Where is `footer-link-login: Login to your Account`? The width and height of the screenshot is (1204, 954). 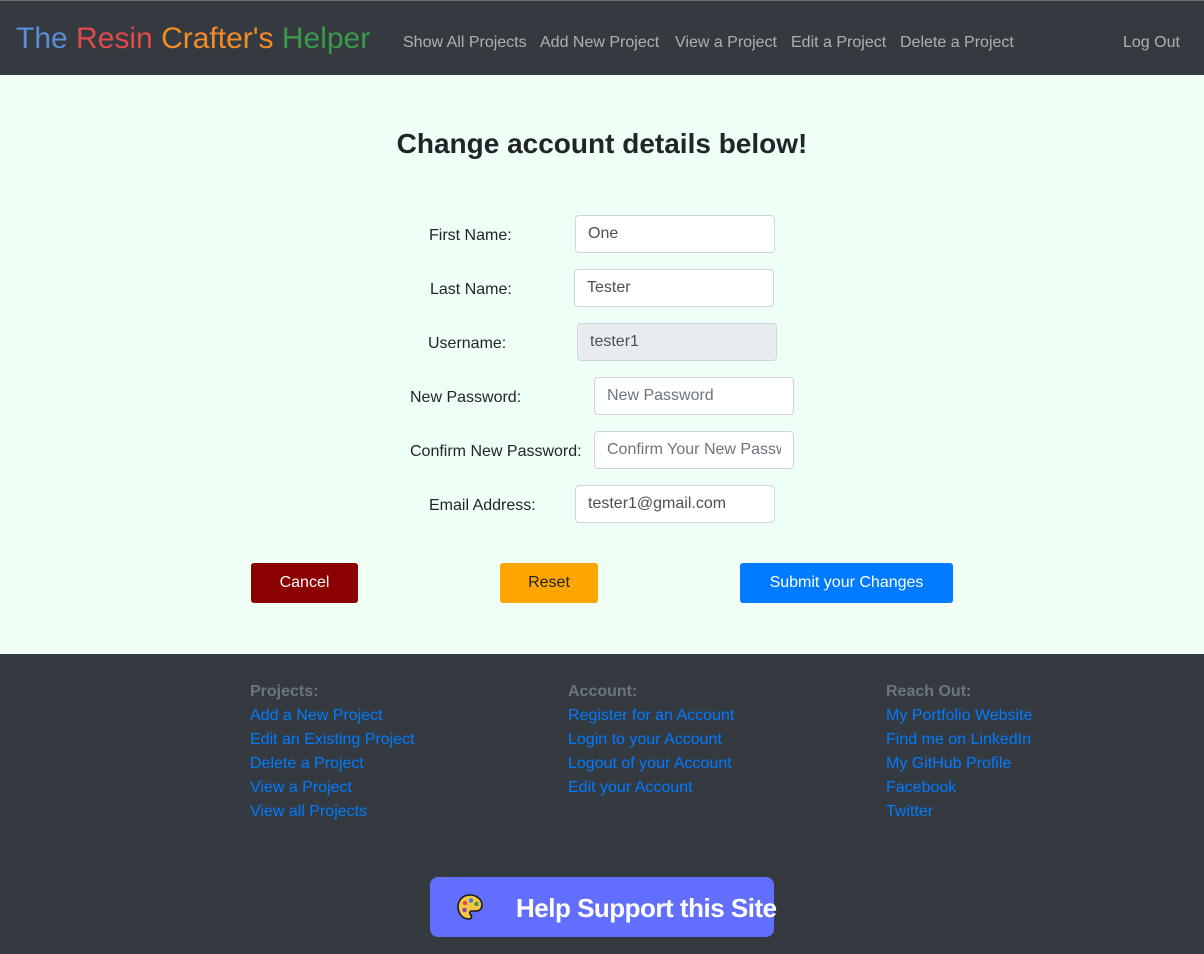
footer-link-login: Login to your Account is located at coordinates (651, 740).